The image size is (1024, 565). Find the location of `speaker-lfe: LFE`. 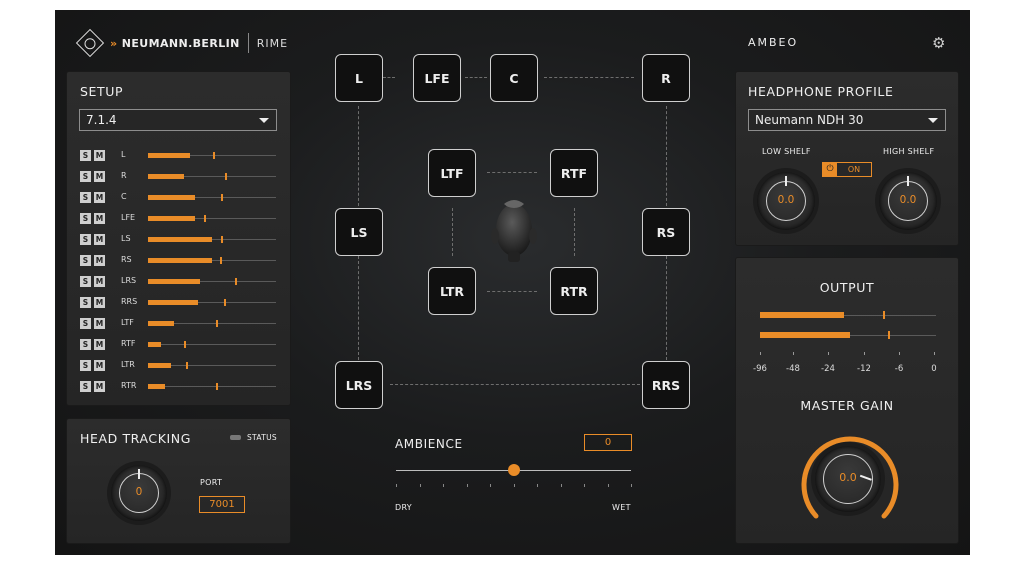

speaker-lfe: LFE is located at coordinates (437, 78).